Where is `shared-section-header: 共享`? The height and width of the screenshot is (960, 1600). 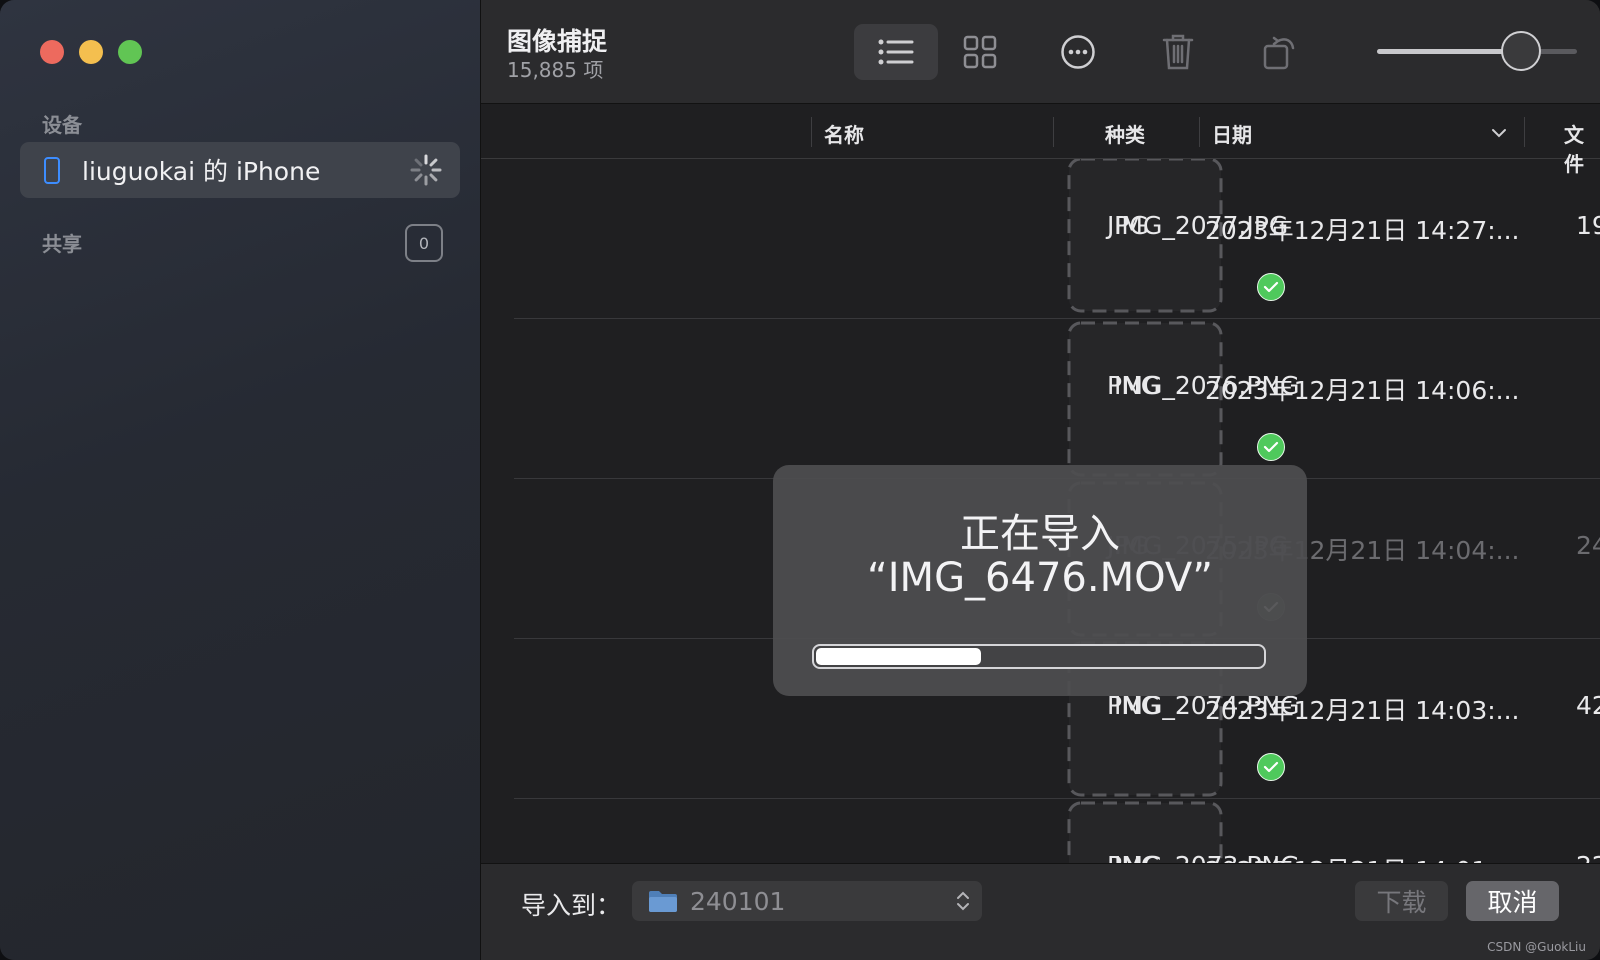 shared-section-header: 共享 is located at coordinates (62, 244).